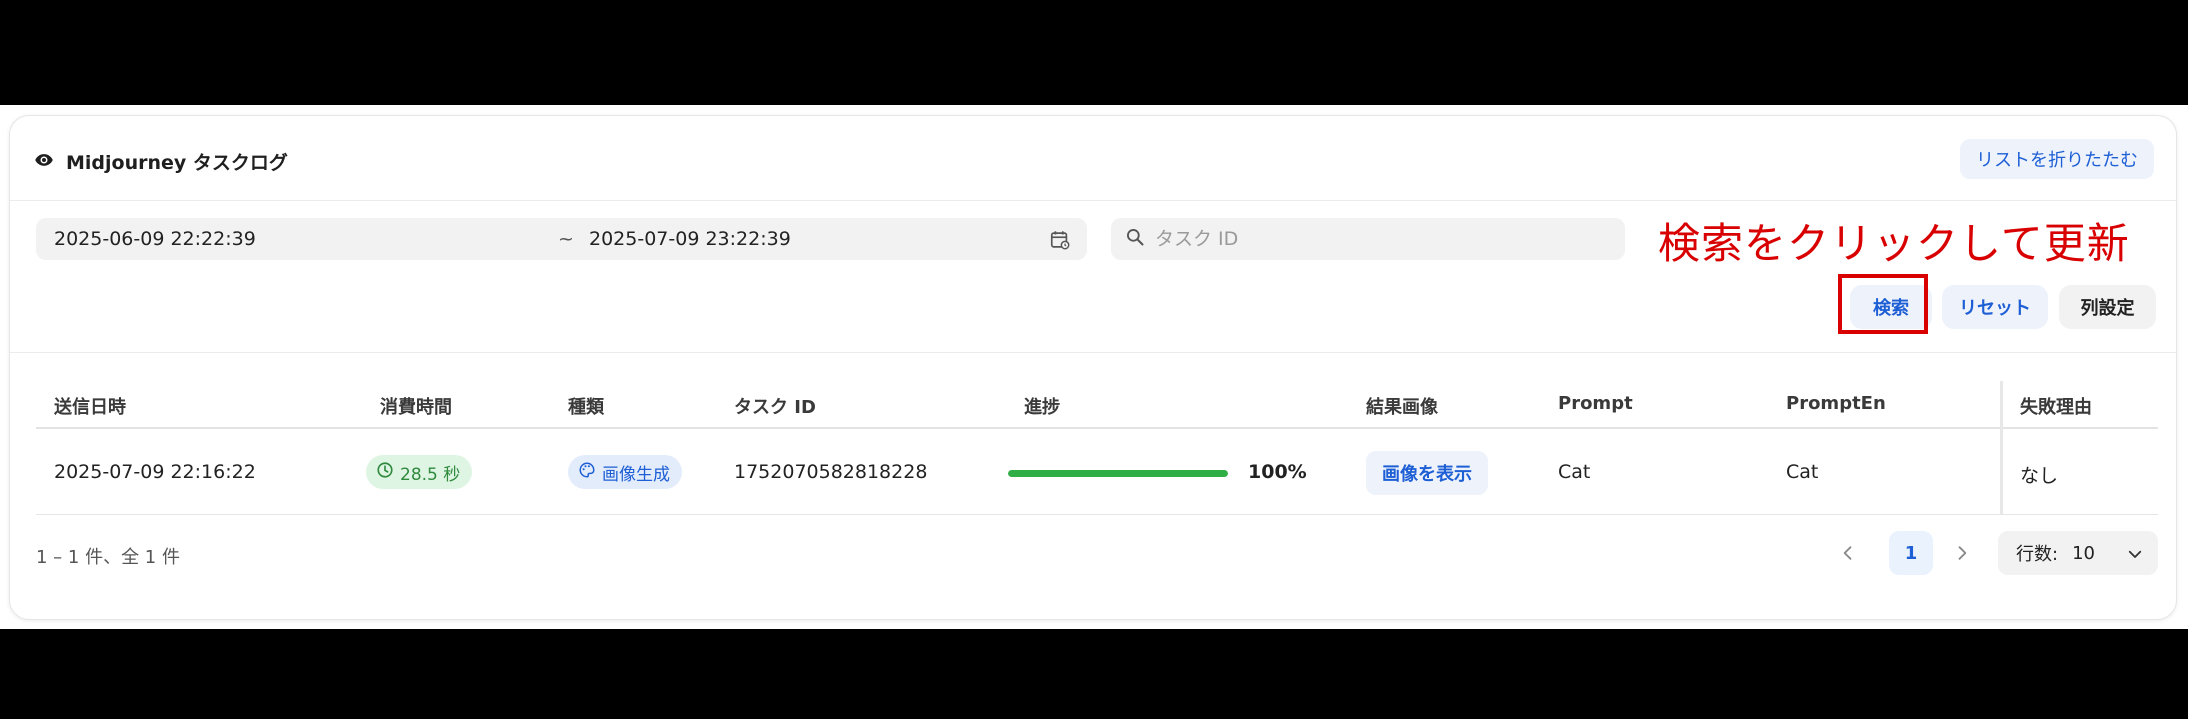 This screenshot has height=719, width=2188. Describe the element at coordinates (636, 474) in the screenshot. I see `cell-type: 画像生成` at that location.